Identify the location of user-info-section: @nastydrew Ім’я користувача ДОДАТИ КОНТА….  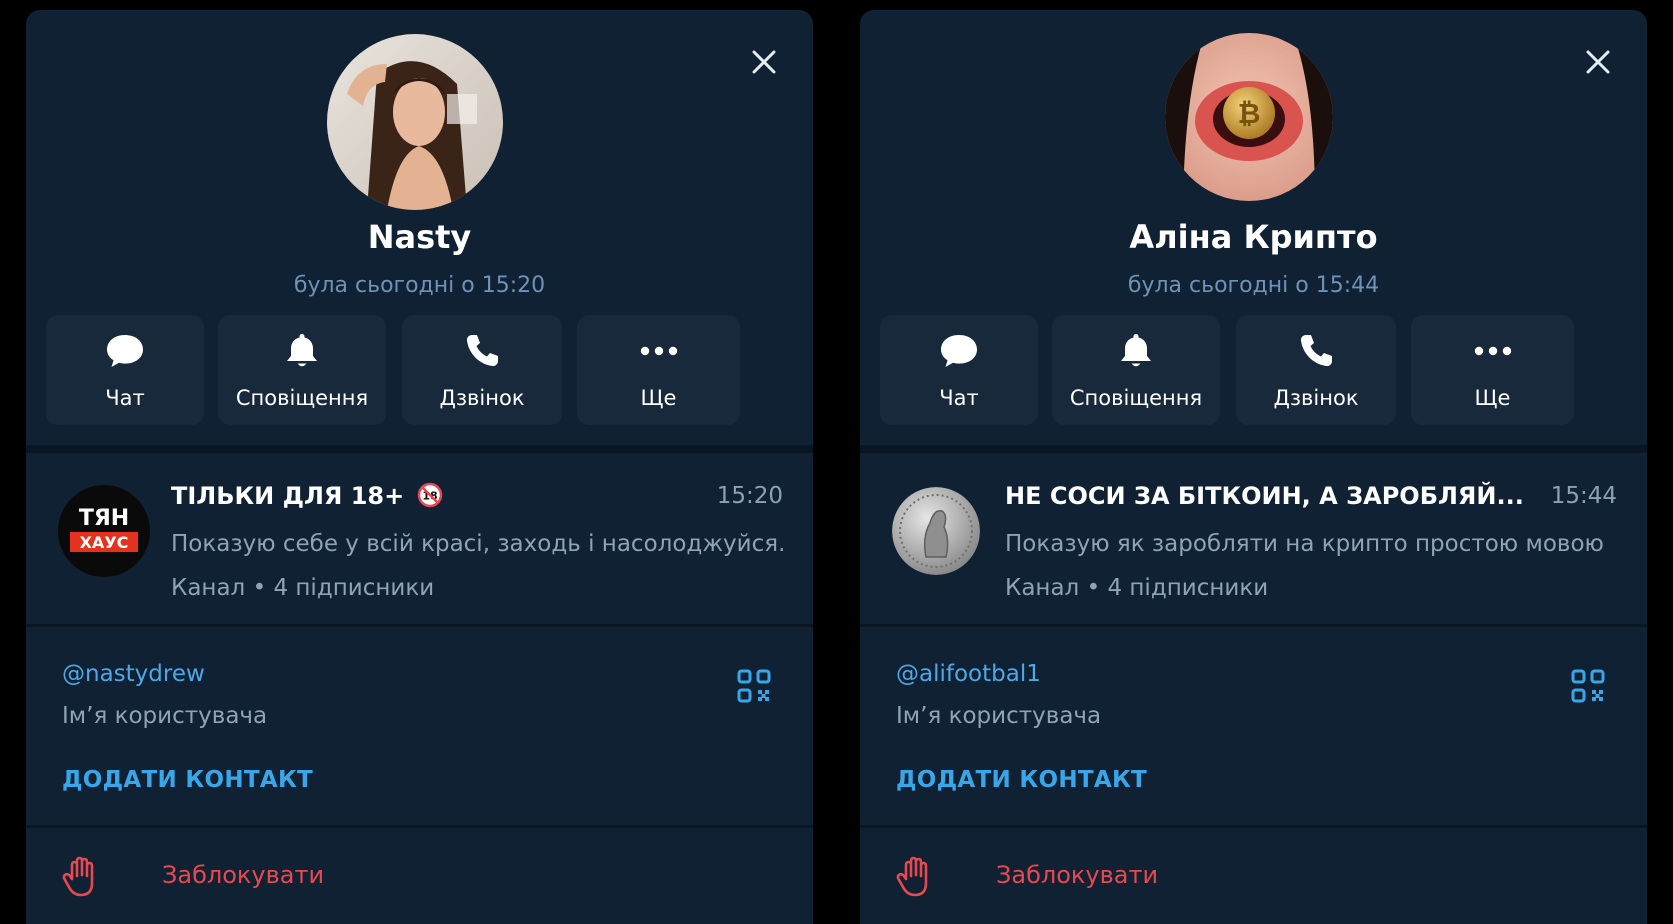
(419, 728).